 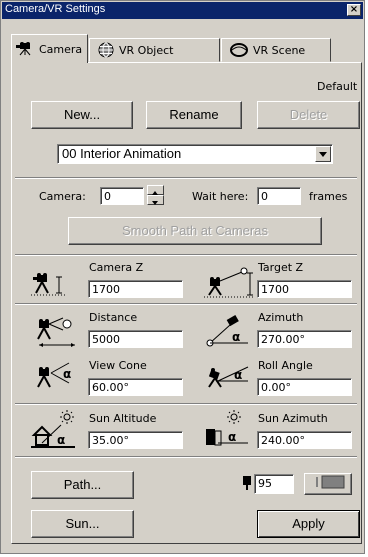 I want to click on globe-icon, so click(x=106, y=50).